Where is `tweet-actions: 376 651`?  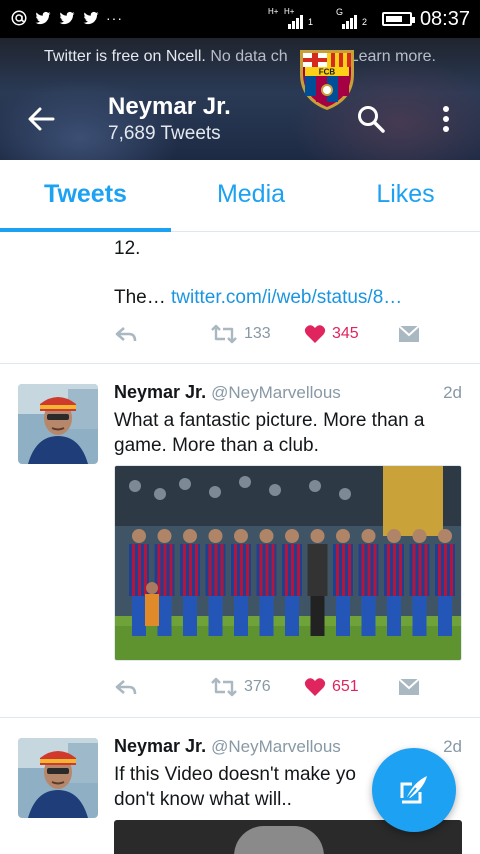 tweet-actions: 376 651 is located at coordinates (269, 689).